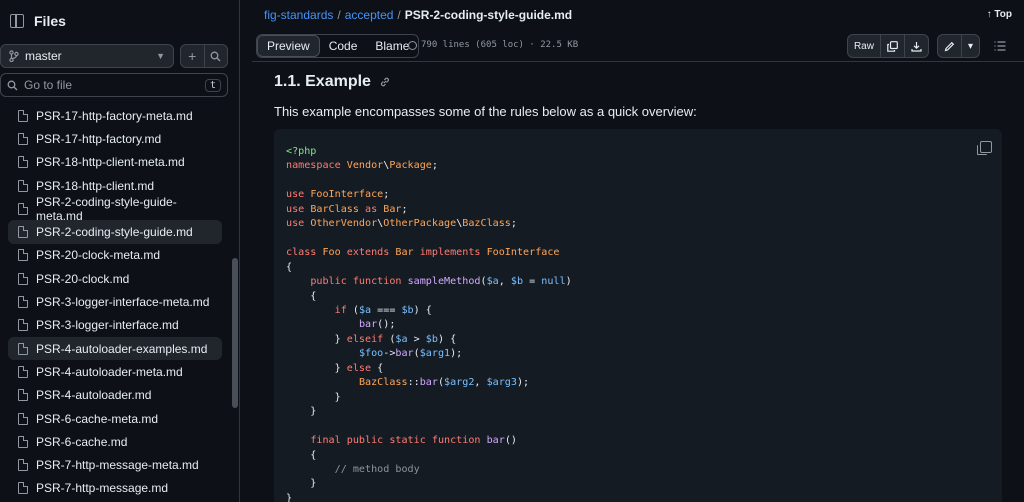 This screenshot has width=1024, height=502. What do you see at coordinates (107, 325) in the screenshot?
I see `file-name: PSR-3-logger-interface.md` at bounding box center [107, 325].